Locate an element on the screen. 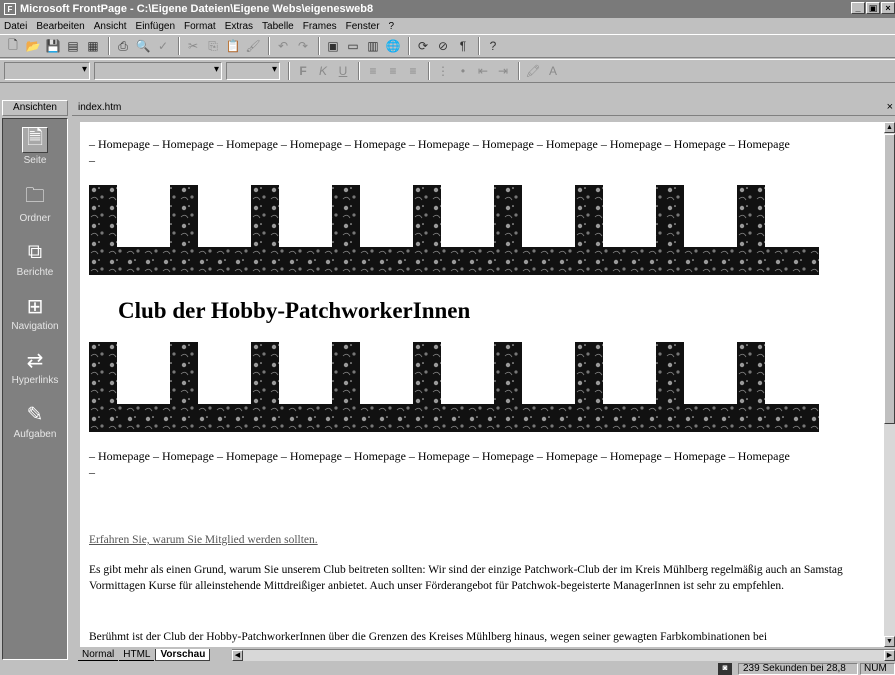 The width and height of the screenshot is (895, 675). view-hyperlinks: ⇄ Hyperlinks is located at coordinates (35, 367).